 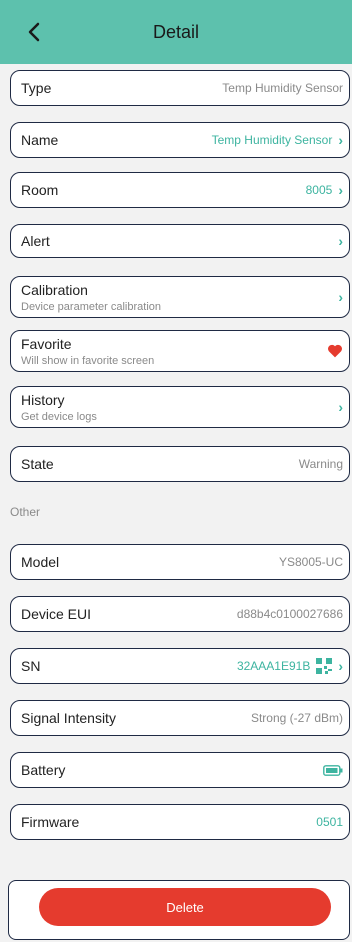 I want to click on delete-area: Delete, so click(x=179, y=910).